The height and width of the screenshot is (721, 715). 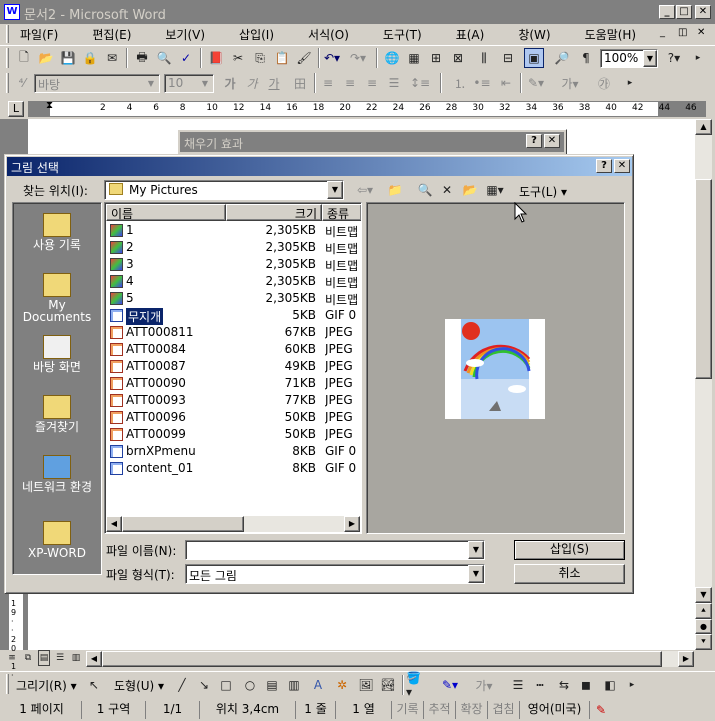 I want to click on menu-item: 표(A), so click(x=470, y=34).